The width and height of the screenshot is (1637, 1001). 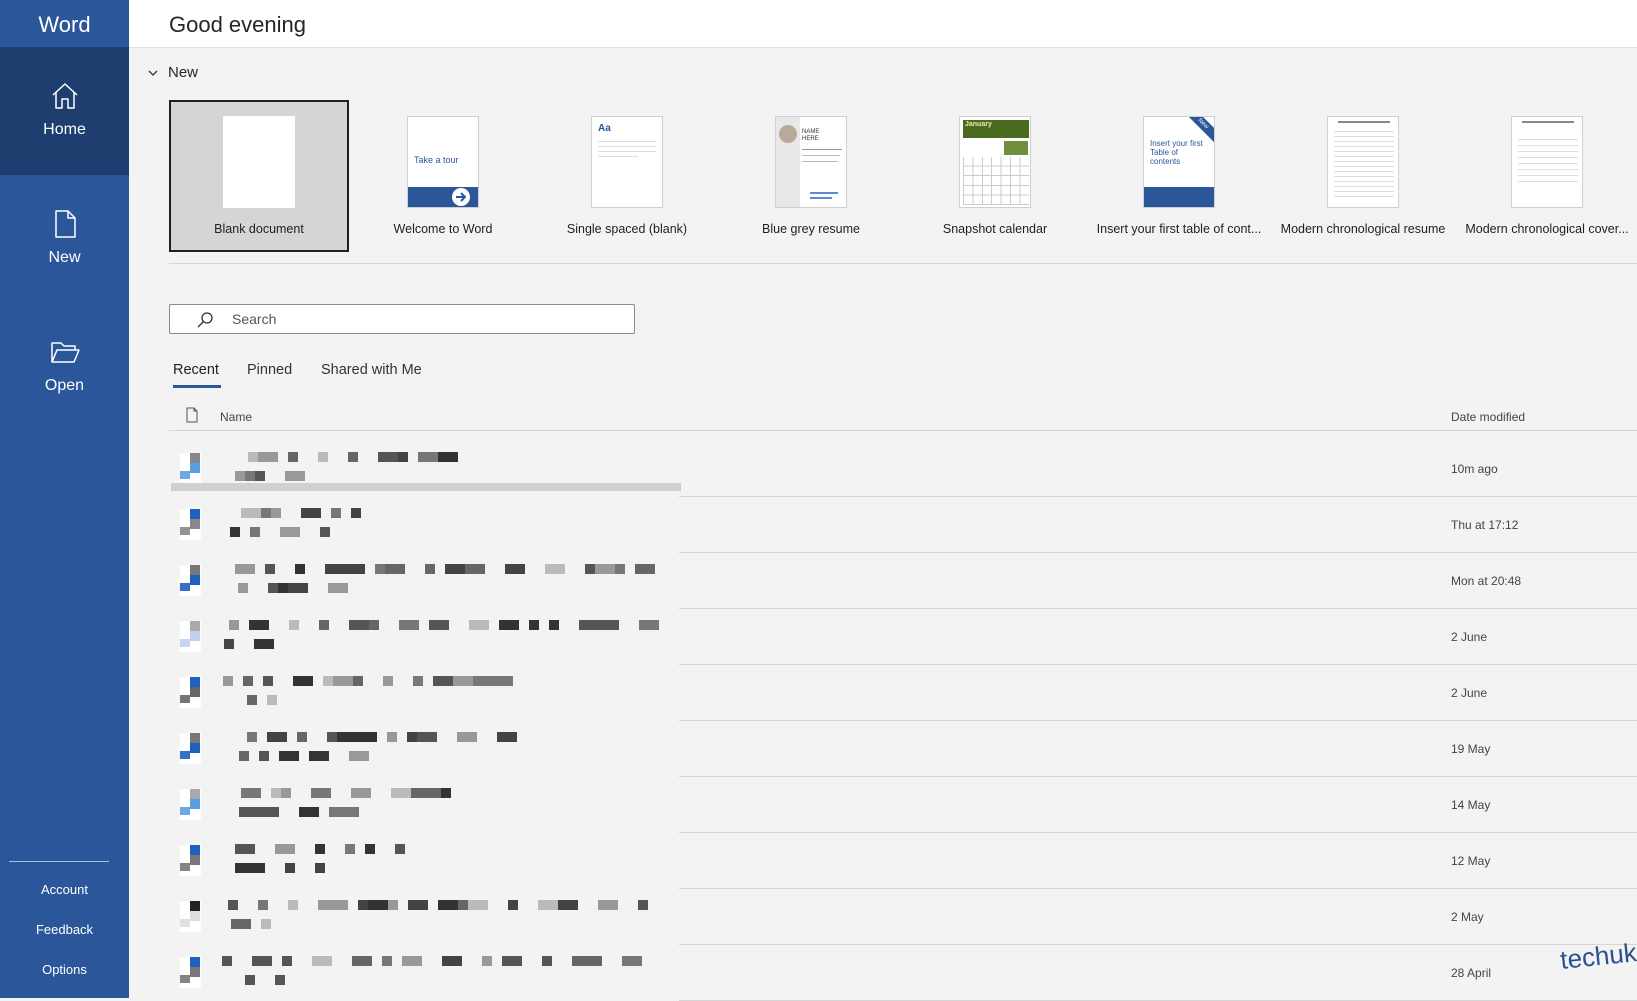 I want to click on folder-open-icon, so click(x=65, y=352).